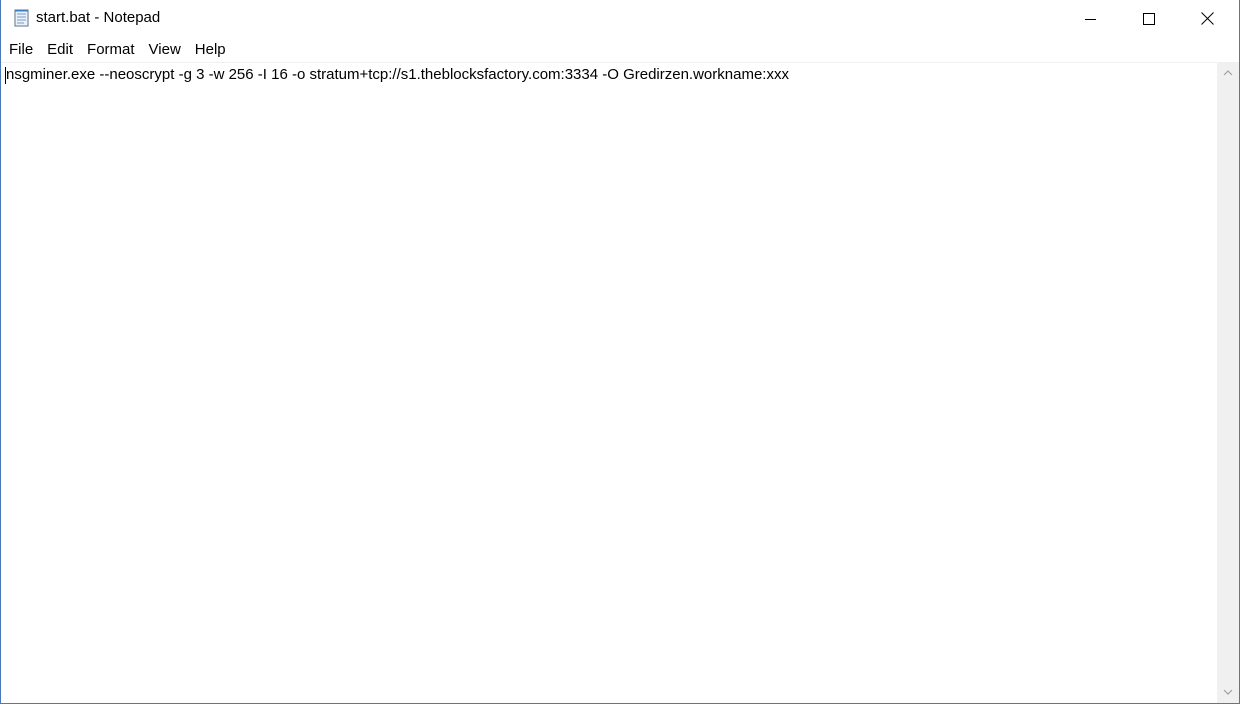 The image size is (1240, 704). I want to click on scroll-down-button, so click(1228, 692).